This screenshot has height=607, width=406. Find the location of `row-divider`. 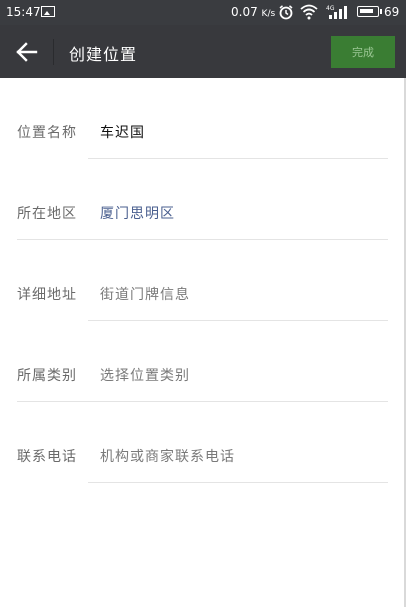

row-divider is located at coordinates (238, 482).